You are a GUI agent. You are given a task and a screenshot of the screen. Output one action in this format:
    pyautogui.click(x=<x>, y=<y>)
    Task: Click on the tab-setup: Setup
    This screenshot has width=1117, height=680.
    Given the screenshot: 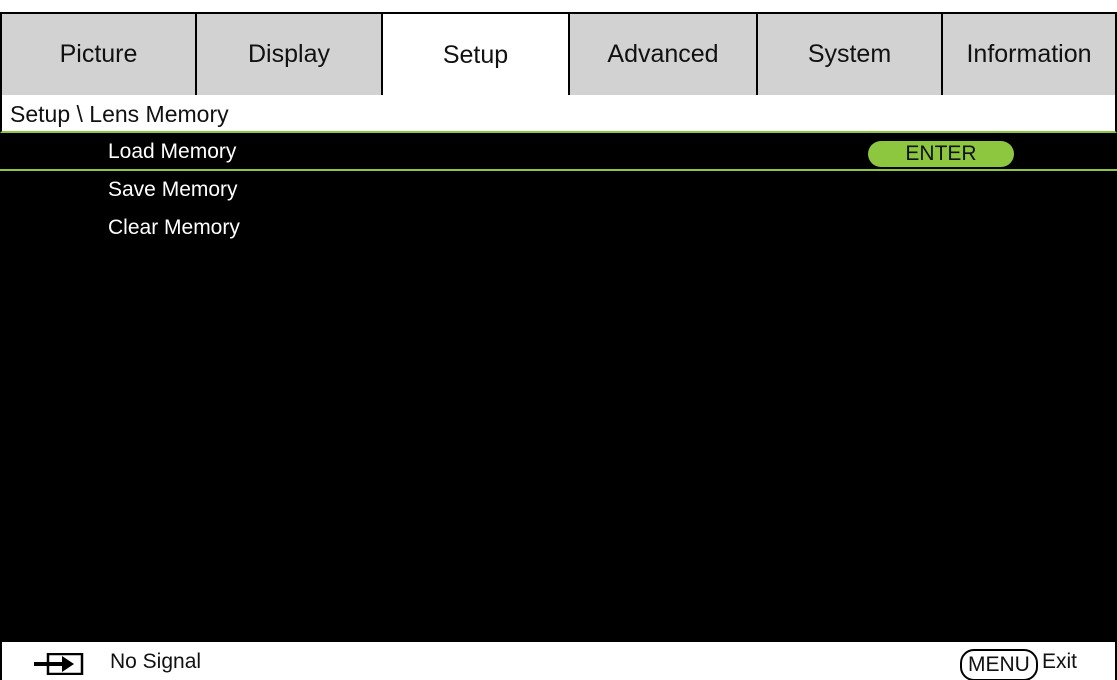 What is the action you would take?
    pyautogui.click(x=474, y=55)
    